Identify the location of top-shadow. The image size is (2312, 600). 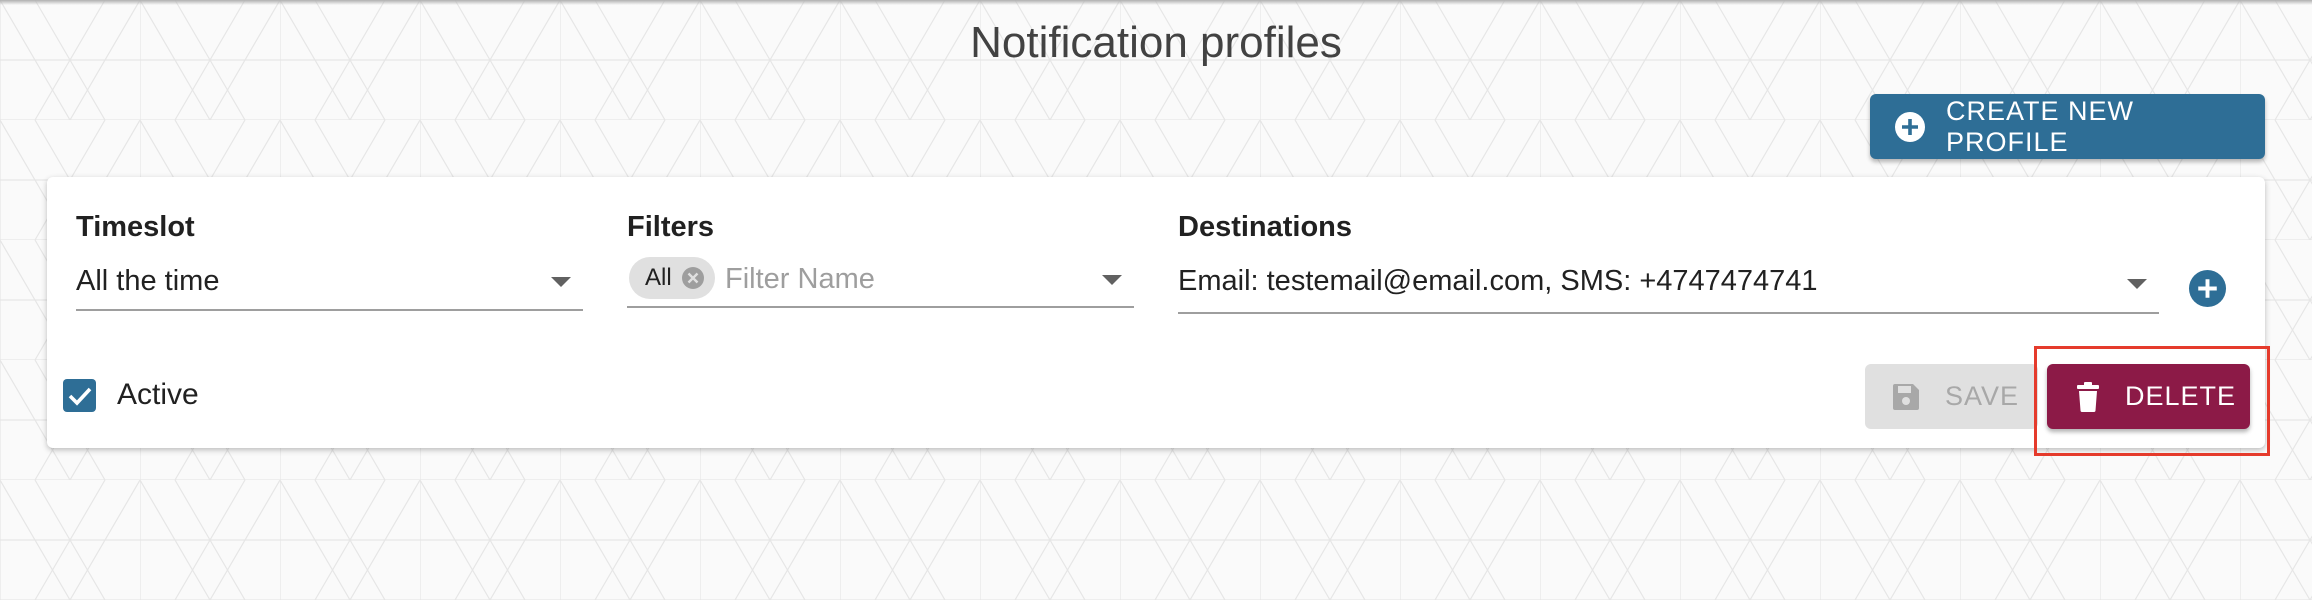
(1156, 2).